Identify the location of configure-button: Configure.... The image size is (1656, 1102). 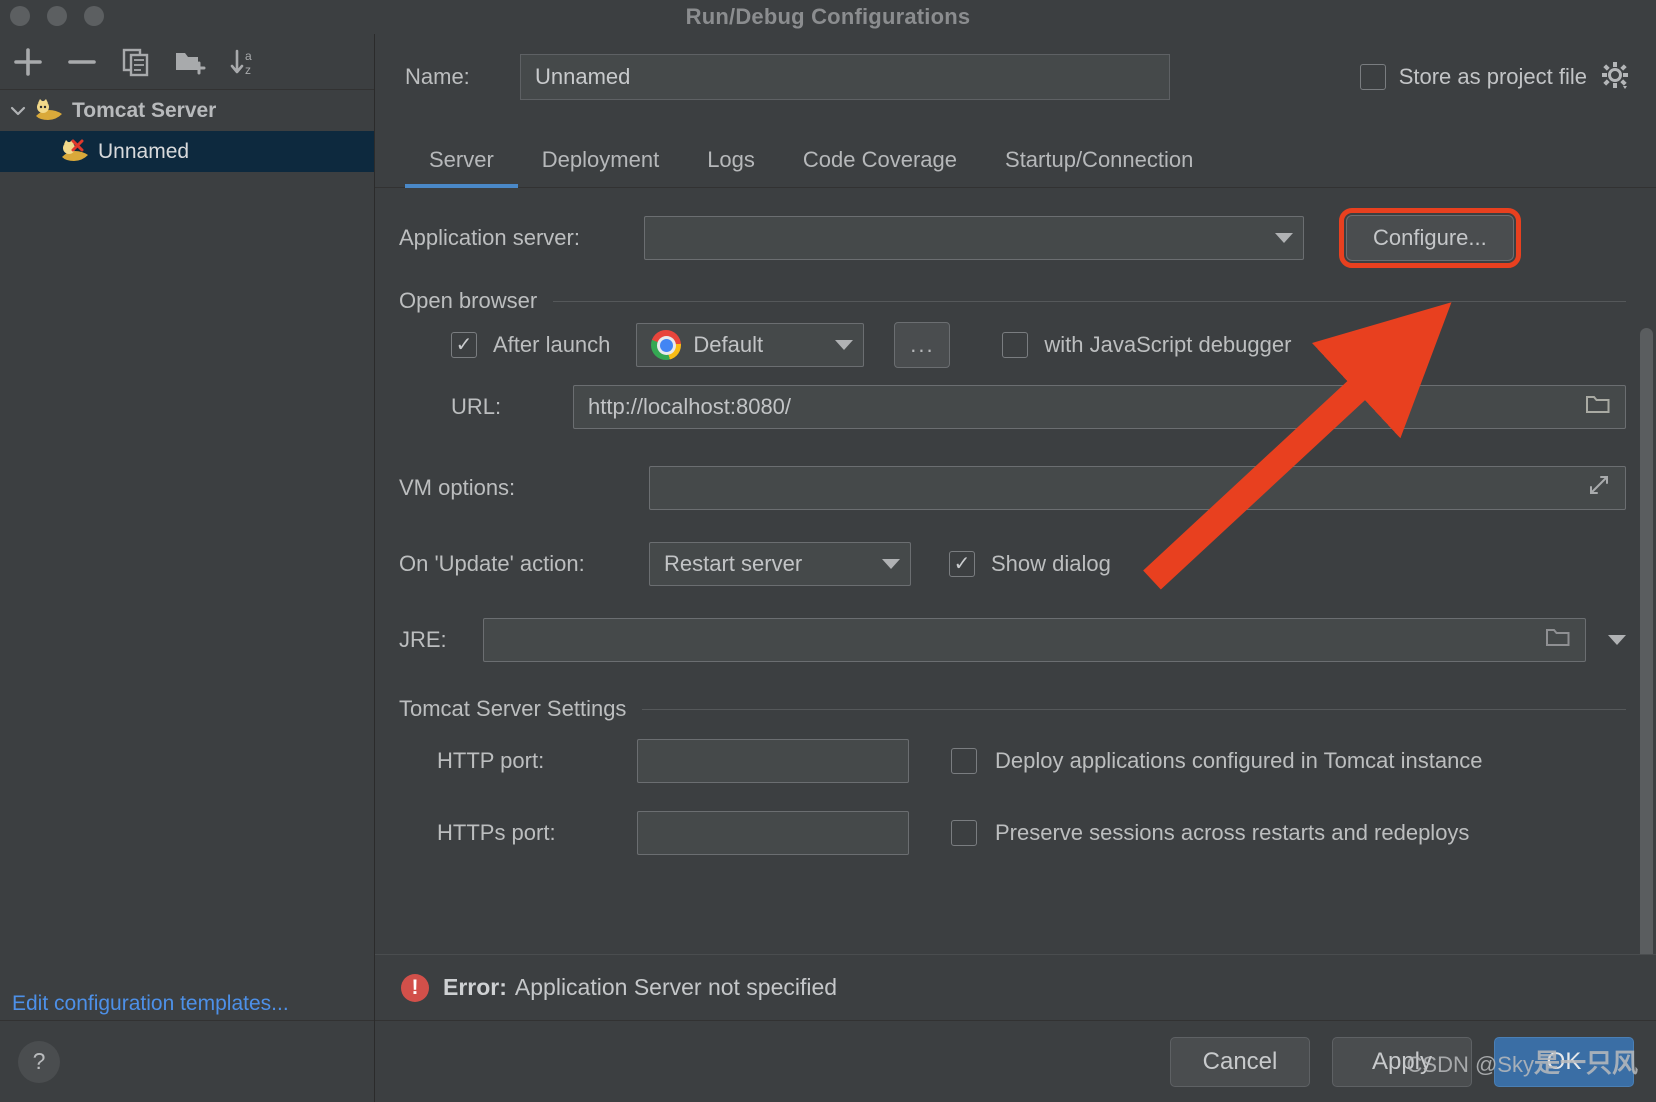
(1430, 238).